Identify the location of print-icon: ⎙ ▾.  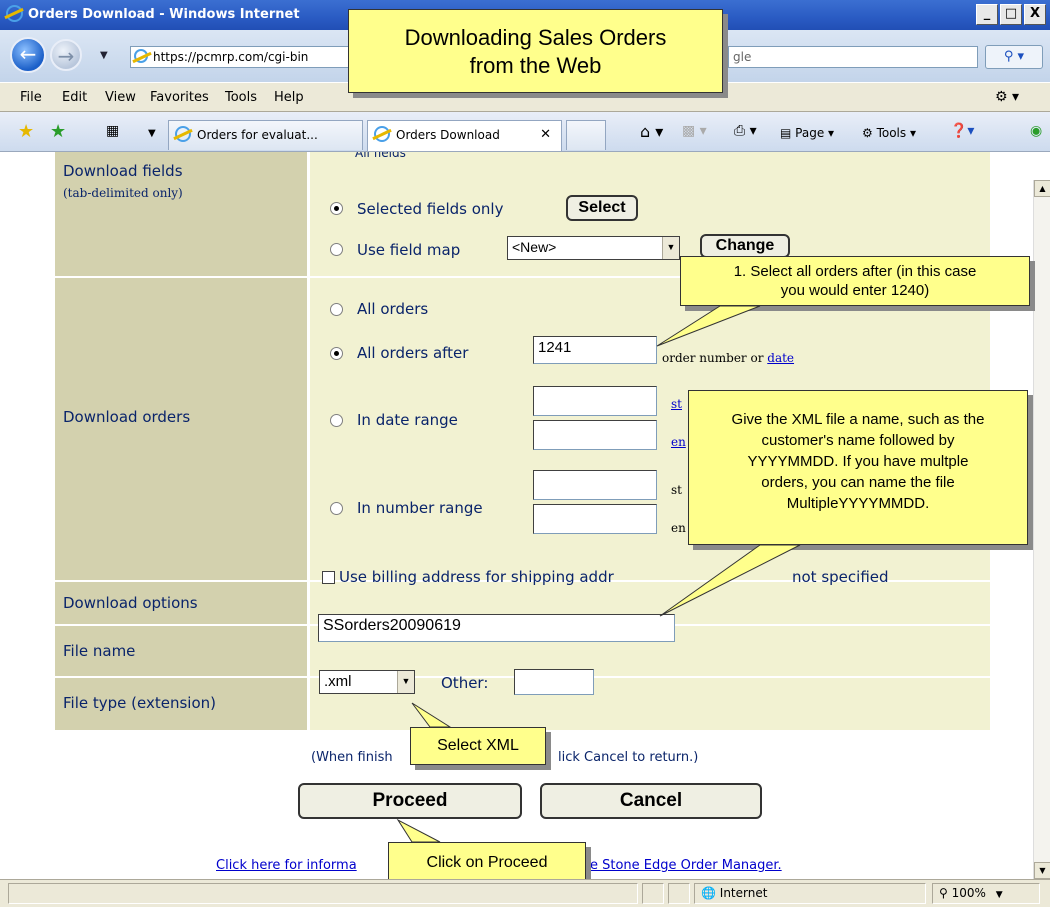
(745, 131).